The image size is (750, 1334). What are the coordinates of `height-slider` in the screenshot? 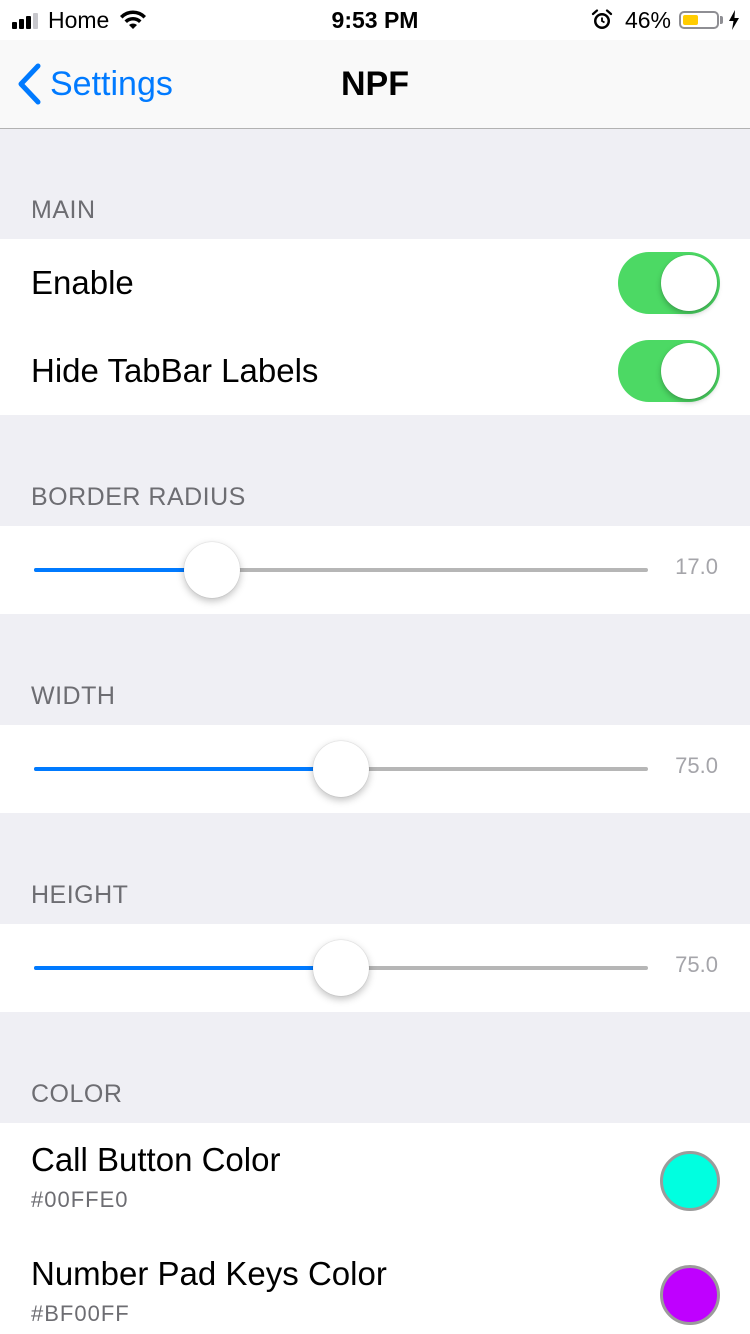 It's located at (341, 968).